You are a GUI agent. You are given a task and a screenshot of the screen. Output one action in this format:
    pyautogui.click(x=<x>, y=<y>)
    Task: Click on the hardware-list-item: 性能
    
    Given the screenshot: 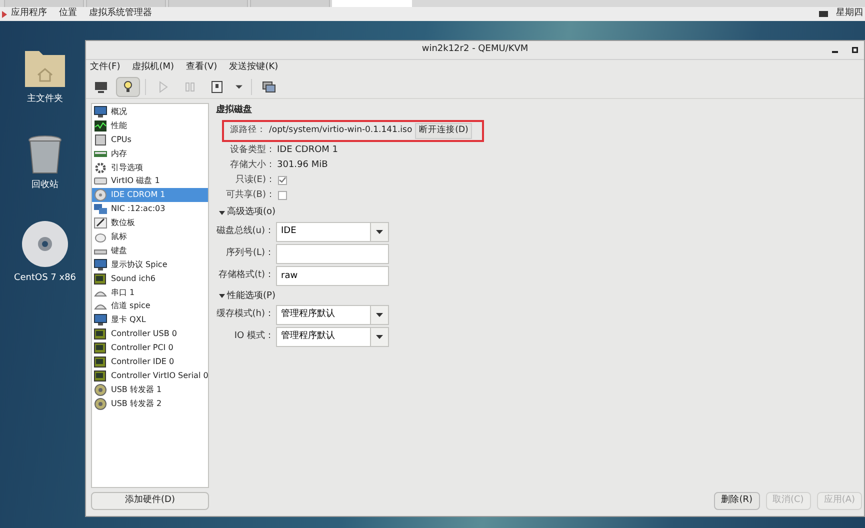 What is the action you would take?
    pyautogui.click(x=150, y=125)
    